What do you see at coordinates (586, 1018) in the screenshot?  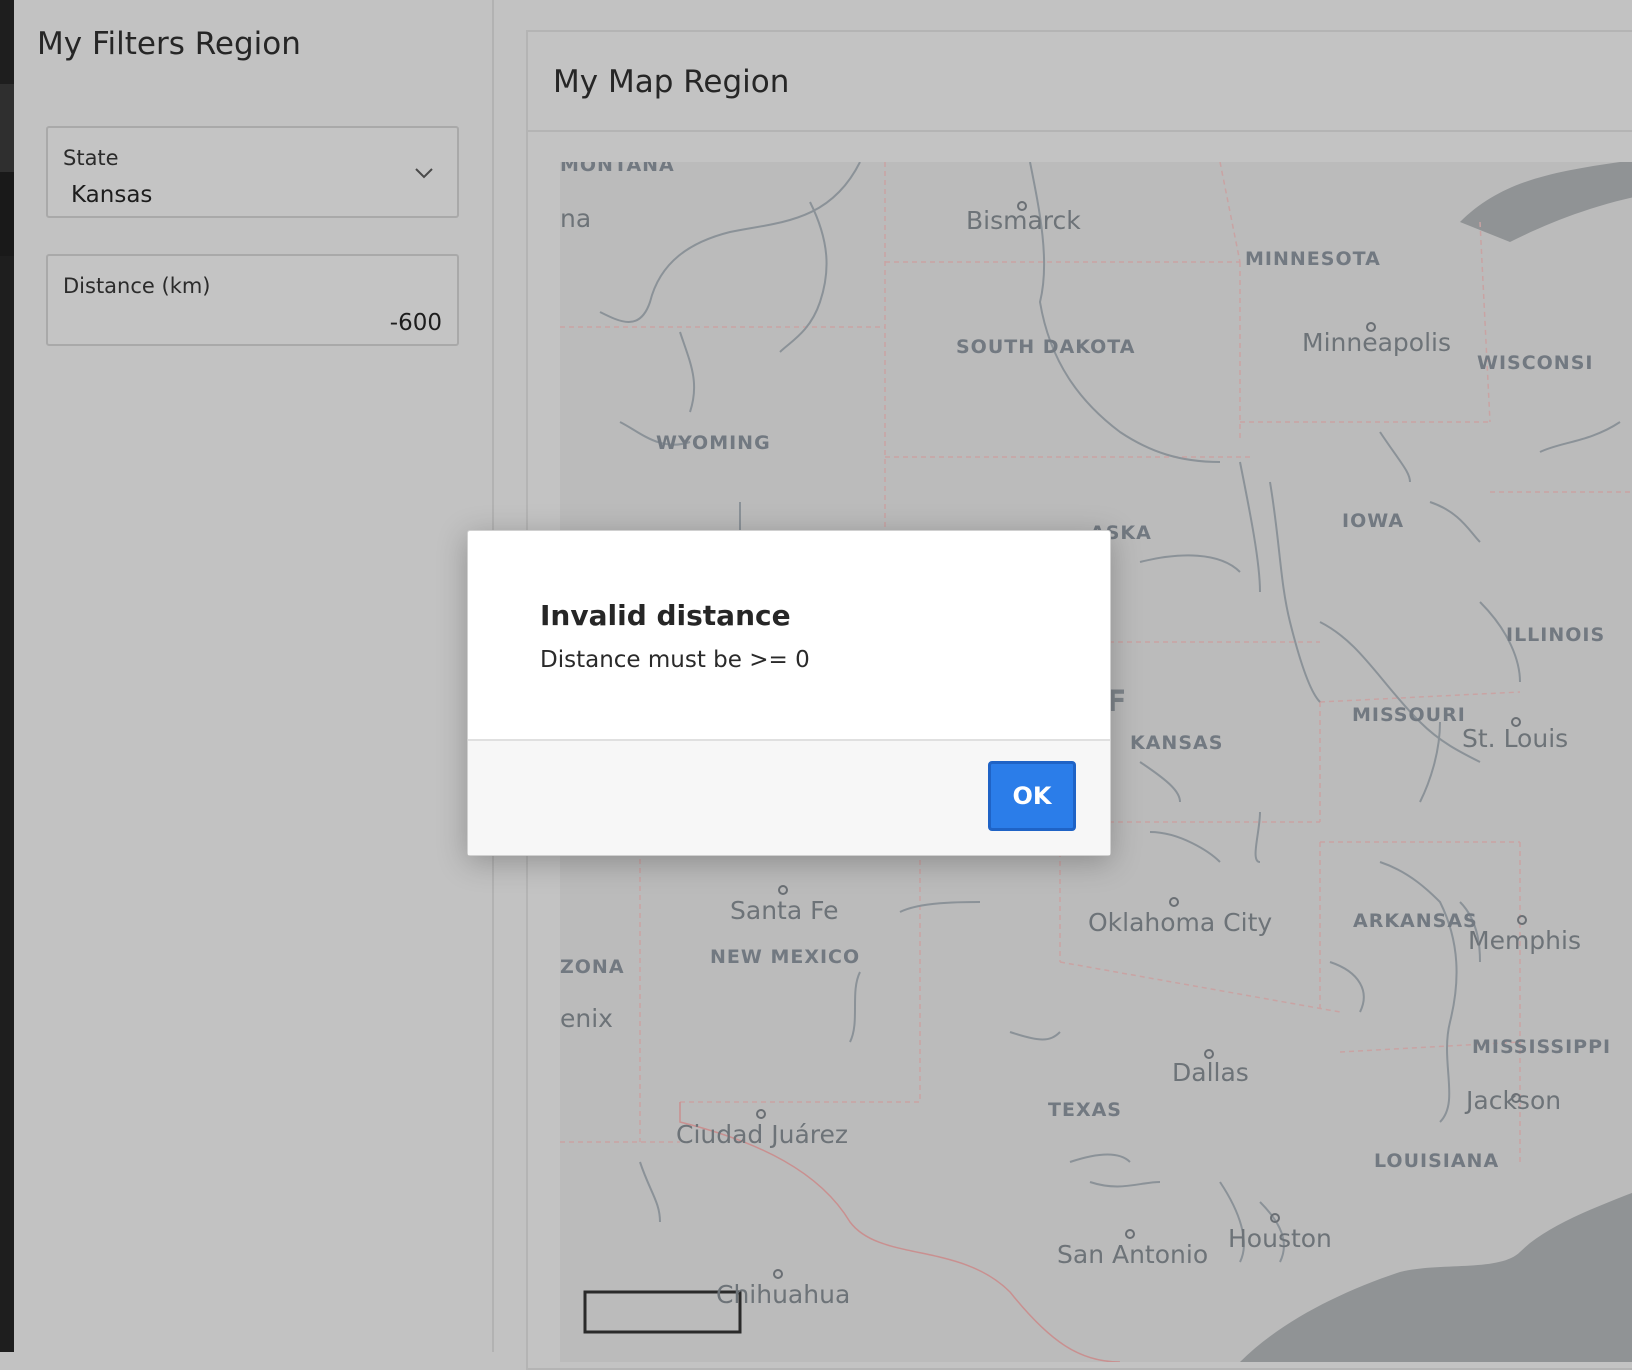 I see `map-label-phoenix: enix` at bounding box center [586, 1018].